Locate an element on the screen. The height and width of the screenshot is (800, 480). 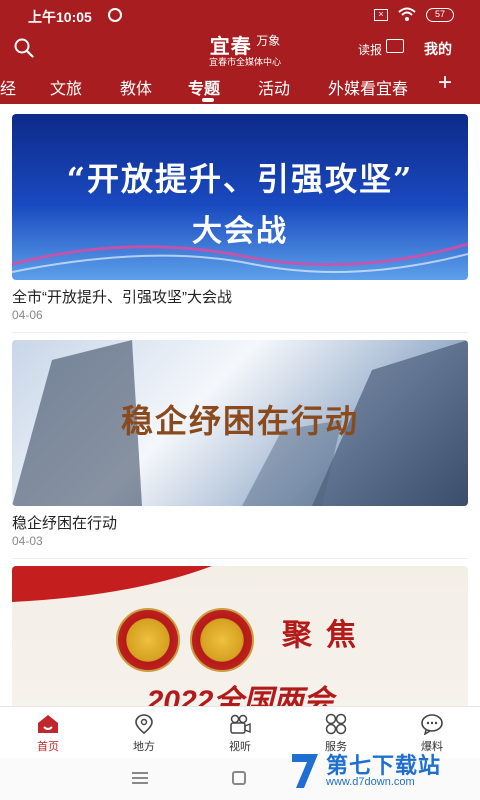
national-emblem-icon is located at coordinates (148, 640).